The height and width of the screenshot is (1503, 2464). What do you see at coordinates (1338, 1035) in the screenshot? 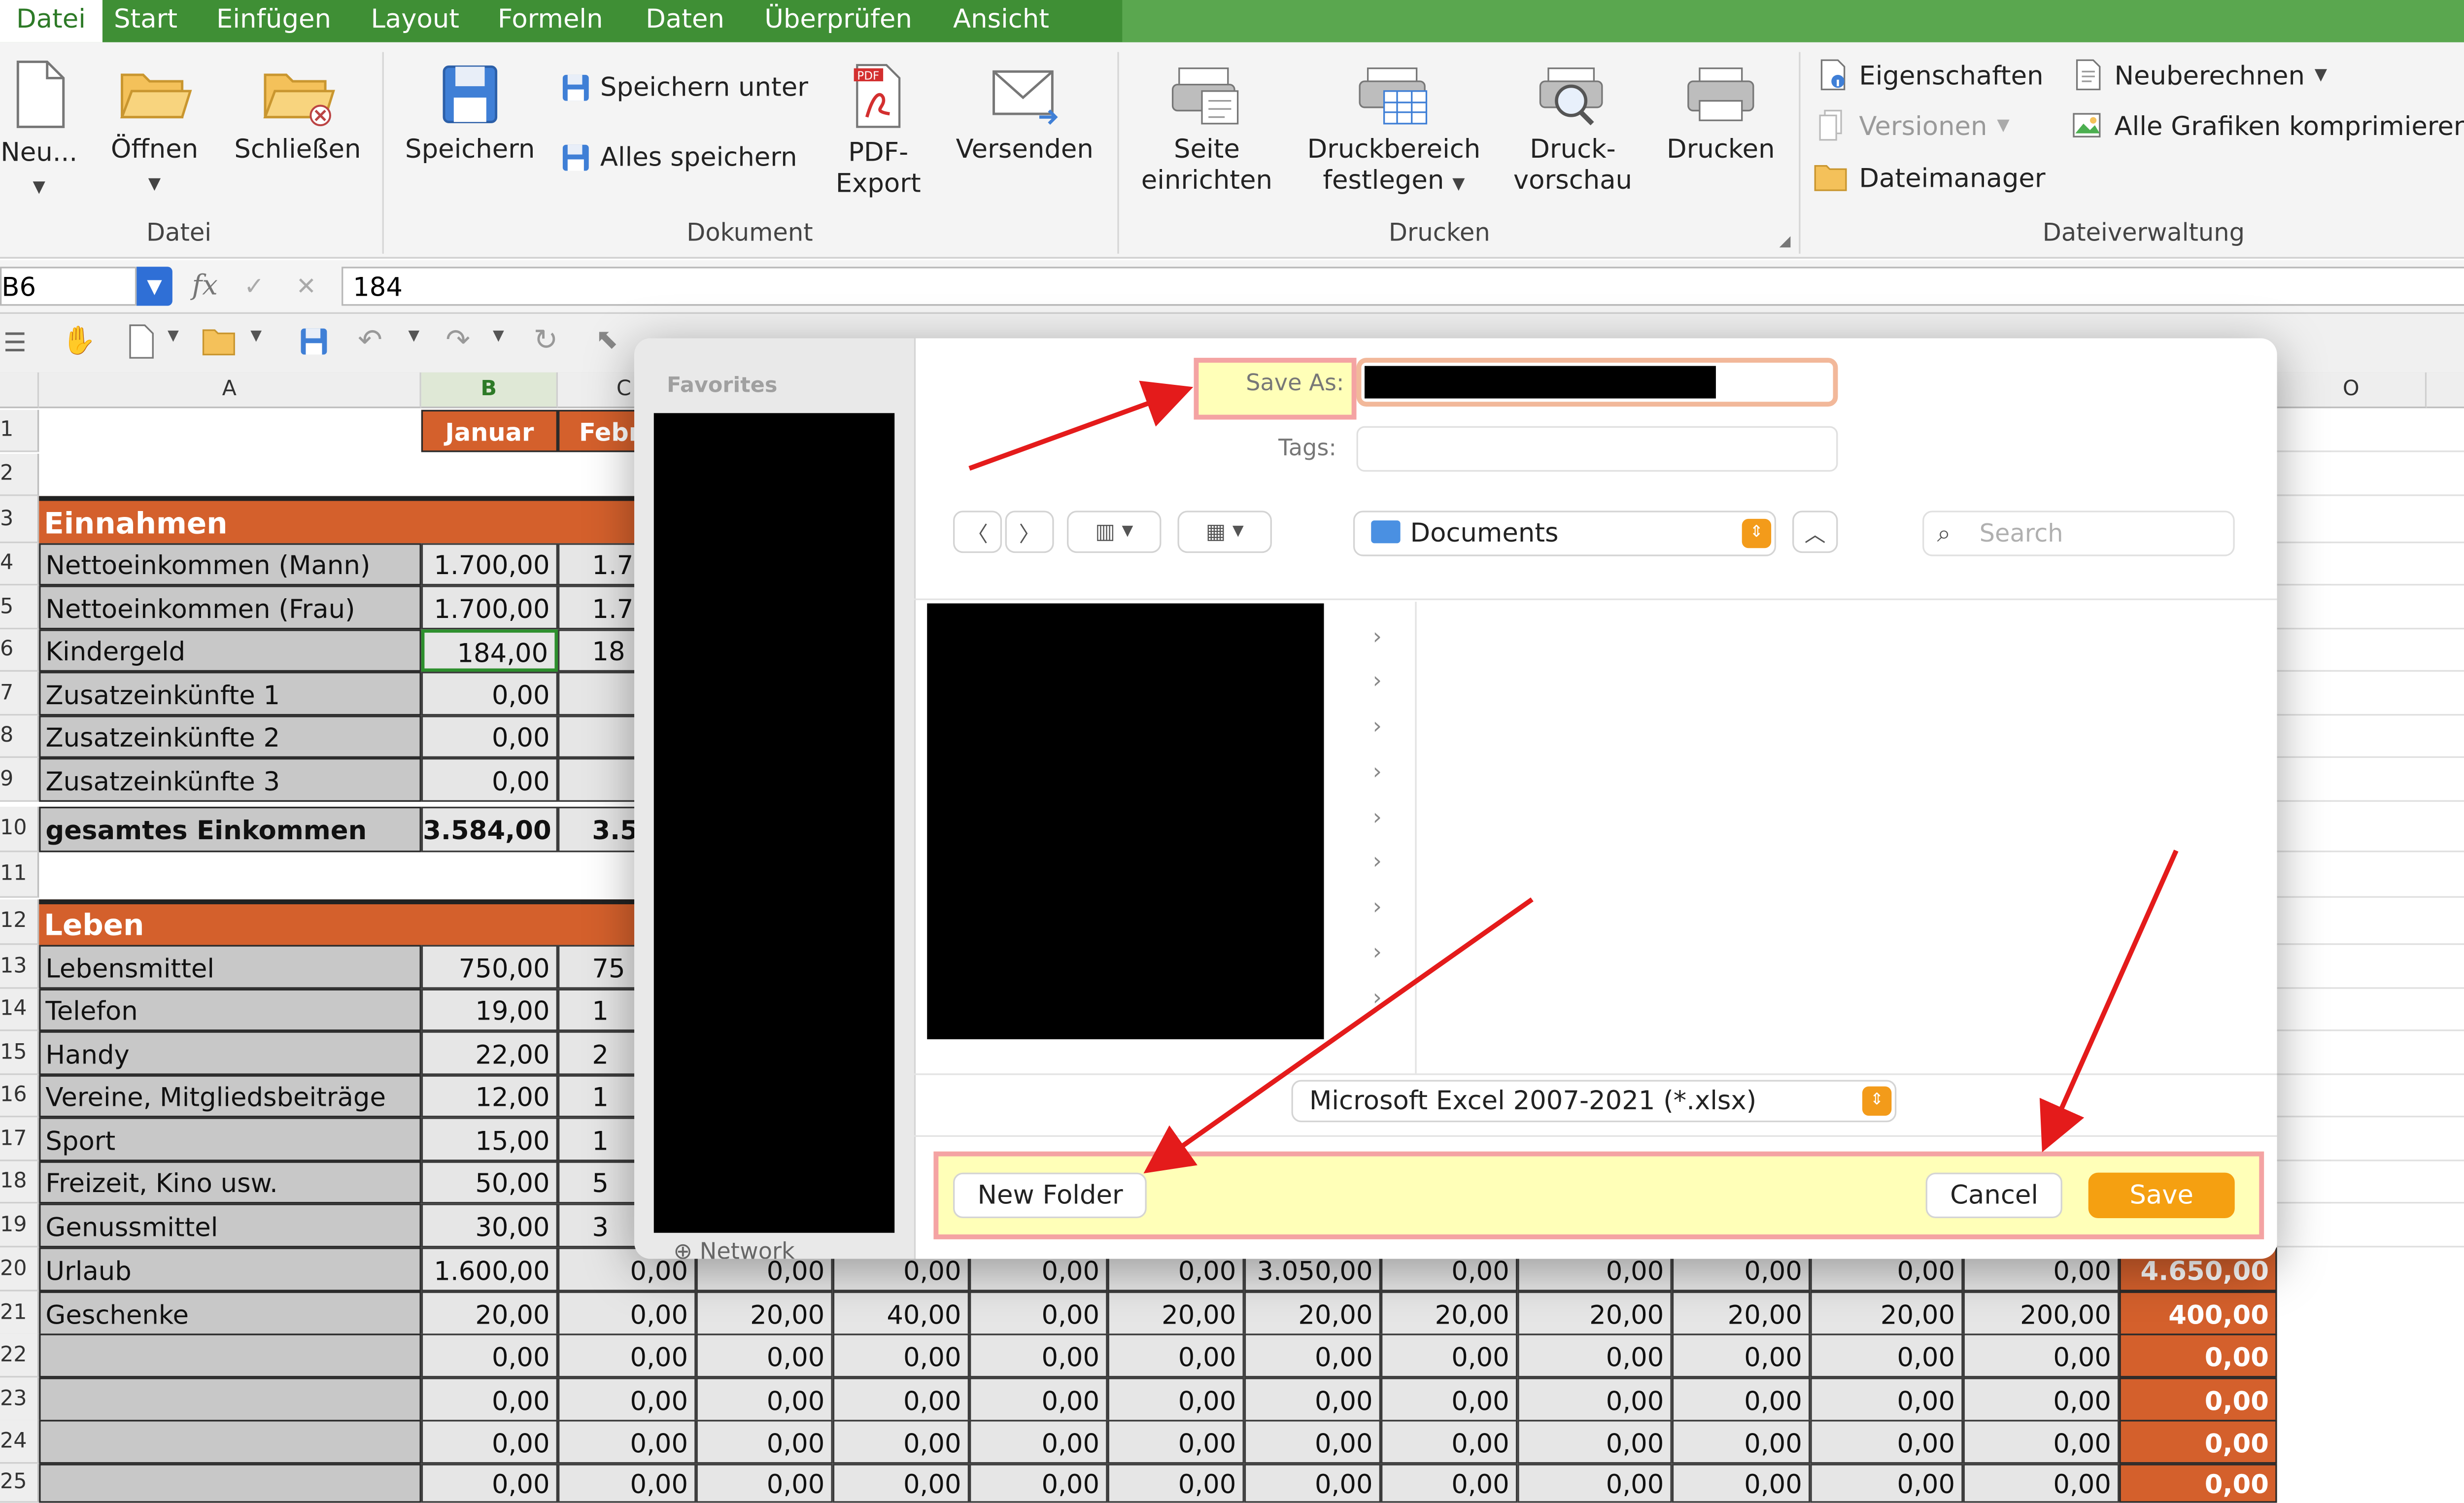
I see `arrow-to-new-folder` at bounding box center [1338, 1035].